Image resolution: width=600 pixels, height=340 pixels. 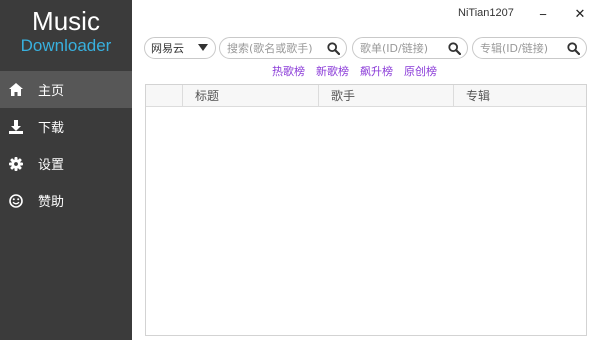 What do you see at coordinates (420, 71) in the screenshot?
I see `original-chart-link: 原创榜` at bounding box center [420, 71].